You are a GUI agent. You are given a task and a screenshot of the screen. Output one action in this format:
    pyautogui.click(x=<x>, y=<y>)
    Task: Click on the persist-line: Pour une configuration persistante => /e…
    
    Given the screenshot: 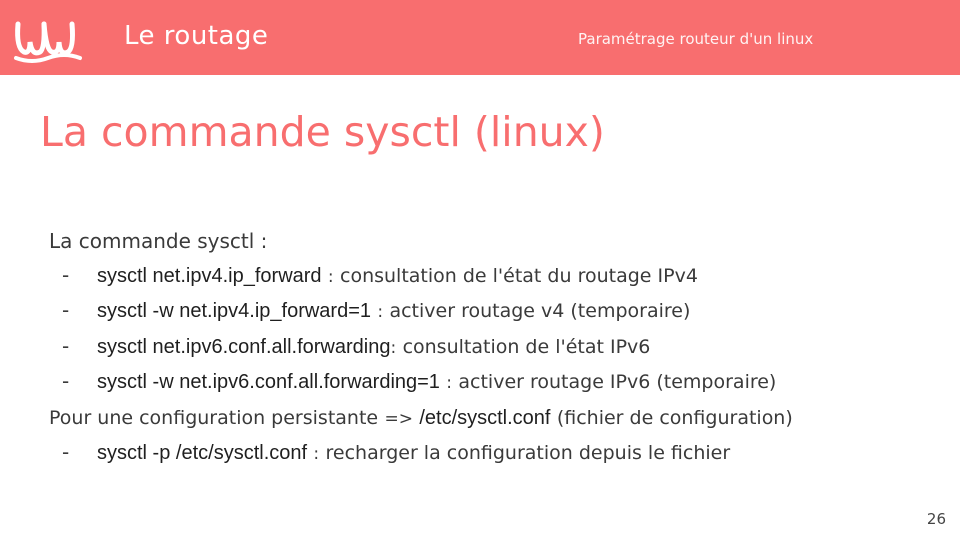 What is the action you would take?
    pyautogui.click(x=494, y=419)
    